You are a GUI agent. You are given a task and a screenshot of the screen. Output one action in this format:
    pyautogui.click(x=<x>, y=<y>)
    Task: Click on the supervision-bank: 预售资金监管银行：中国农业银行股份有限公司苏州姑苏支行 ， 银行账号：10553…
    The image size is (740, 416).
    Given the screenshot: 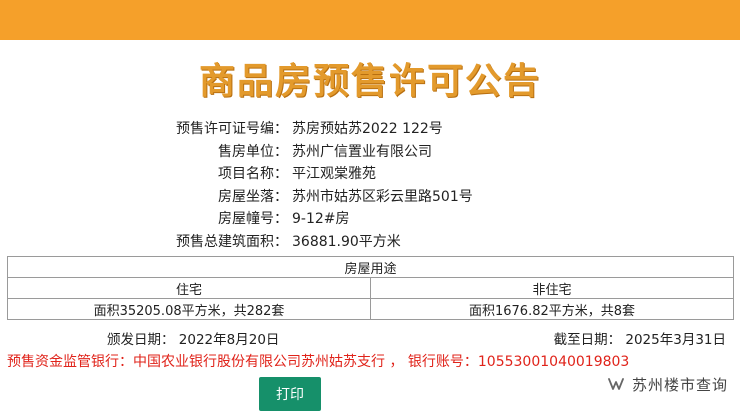 What is the action you would take?
    pyautogui.click(x=318, y=362)
    